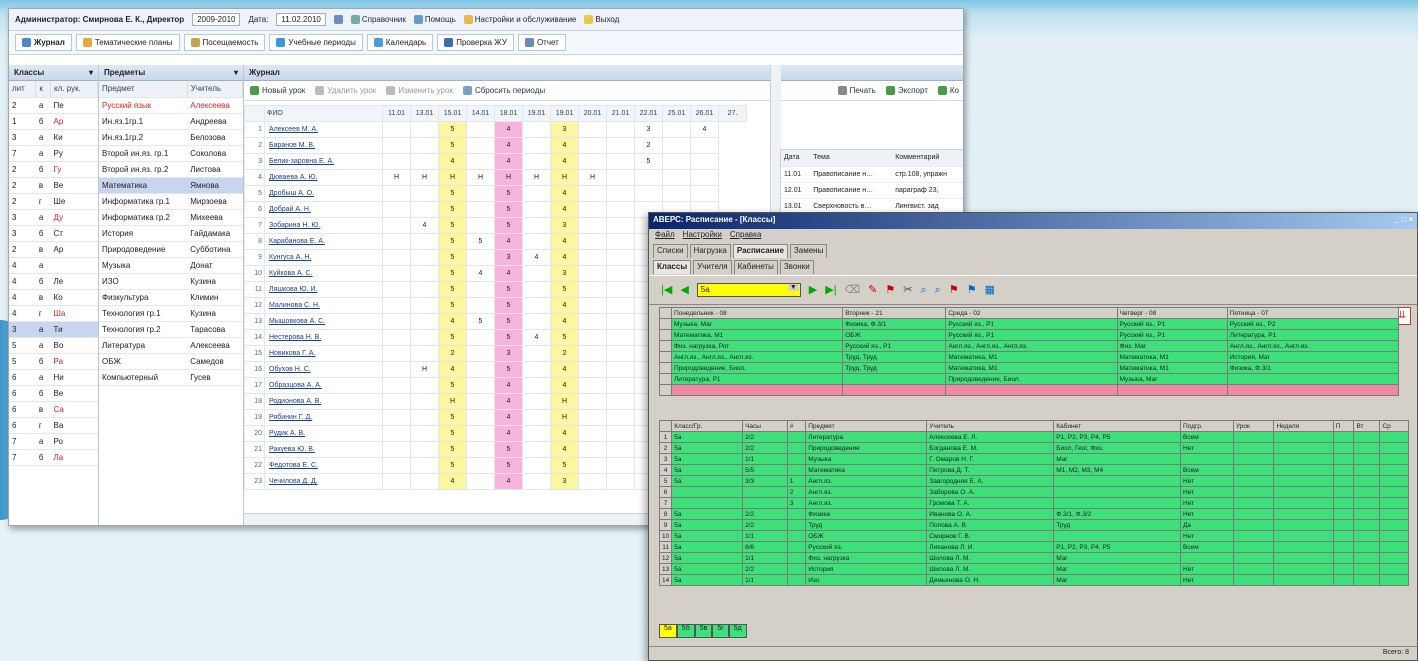  What do you see at coordinates (707, 437) in the screenshot?
I see `load-cell: 5а` at bounding box center [707, 437].